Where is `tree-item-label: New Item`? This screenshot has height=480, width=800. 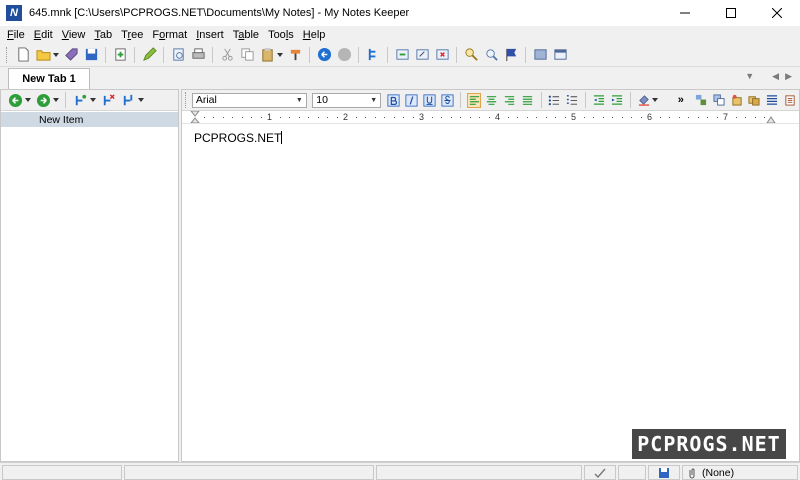
tree-item-label: New Item is located at coordinates (61, 119).